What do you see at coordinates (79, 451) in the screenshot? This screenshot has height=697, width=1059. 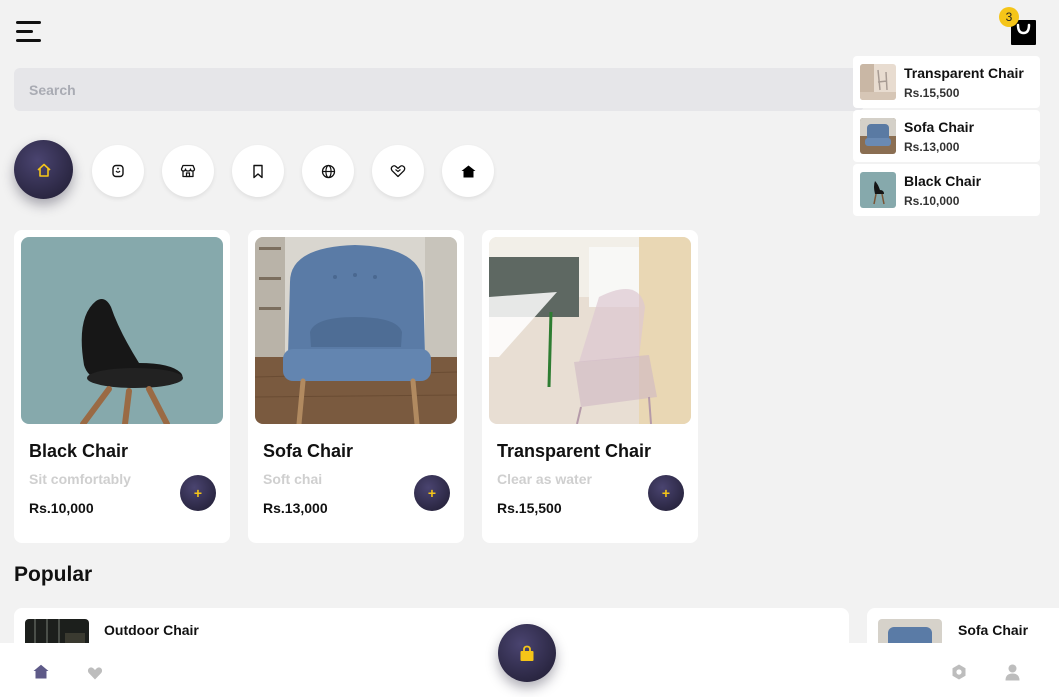 I see `product-title: Black Chair` at bounding box center [79, 451].